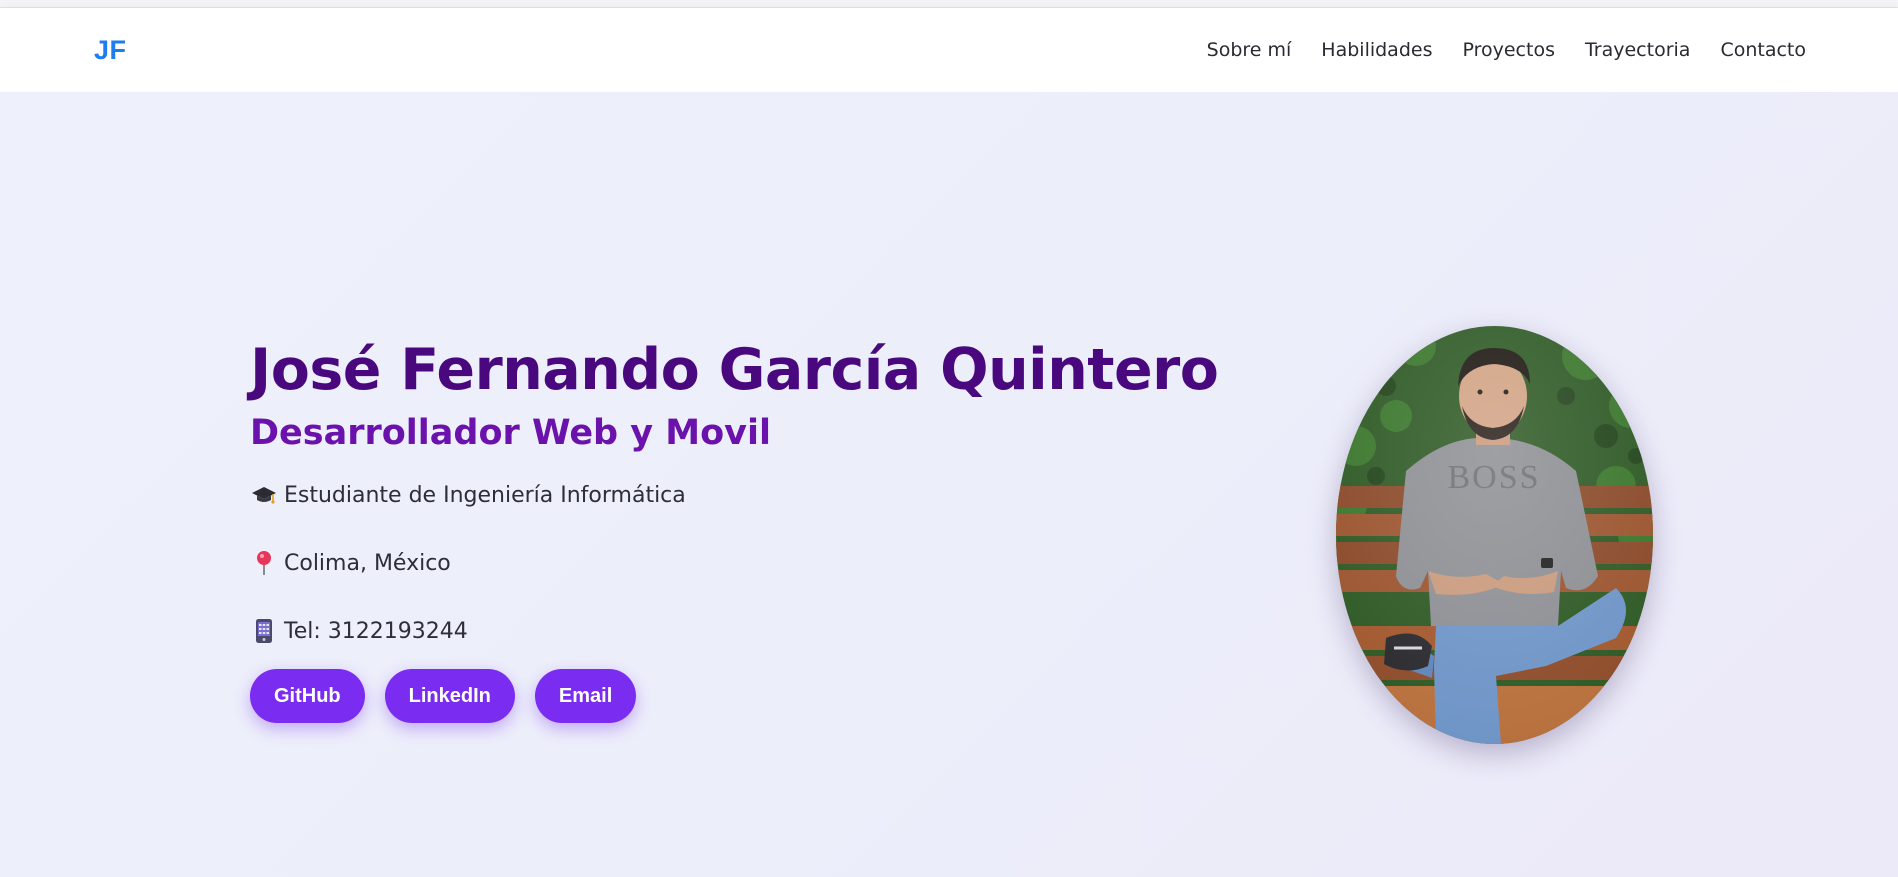 The width and height of the screenshot is (1898, 877). I want to click on info-education-text: Estudiante de Ingeniería Informática, so click(485, 495).